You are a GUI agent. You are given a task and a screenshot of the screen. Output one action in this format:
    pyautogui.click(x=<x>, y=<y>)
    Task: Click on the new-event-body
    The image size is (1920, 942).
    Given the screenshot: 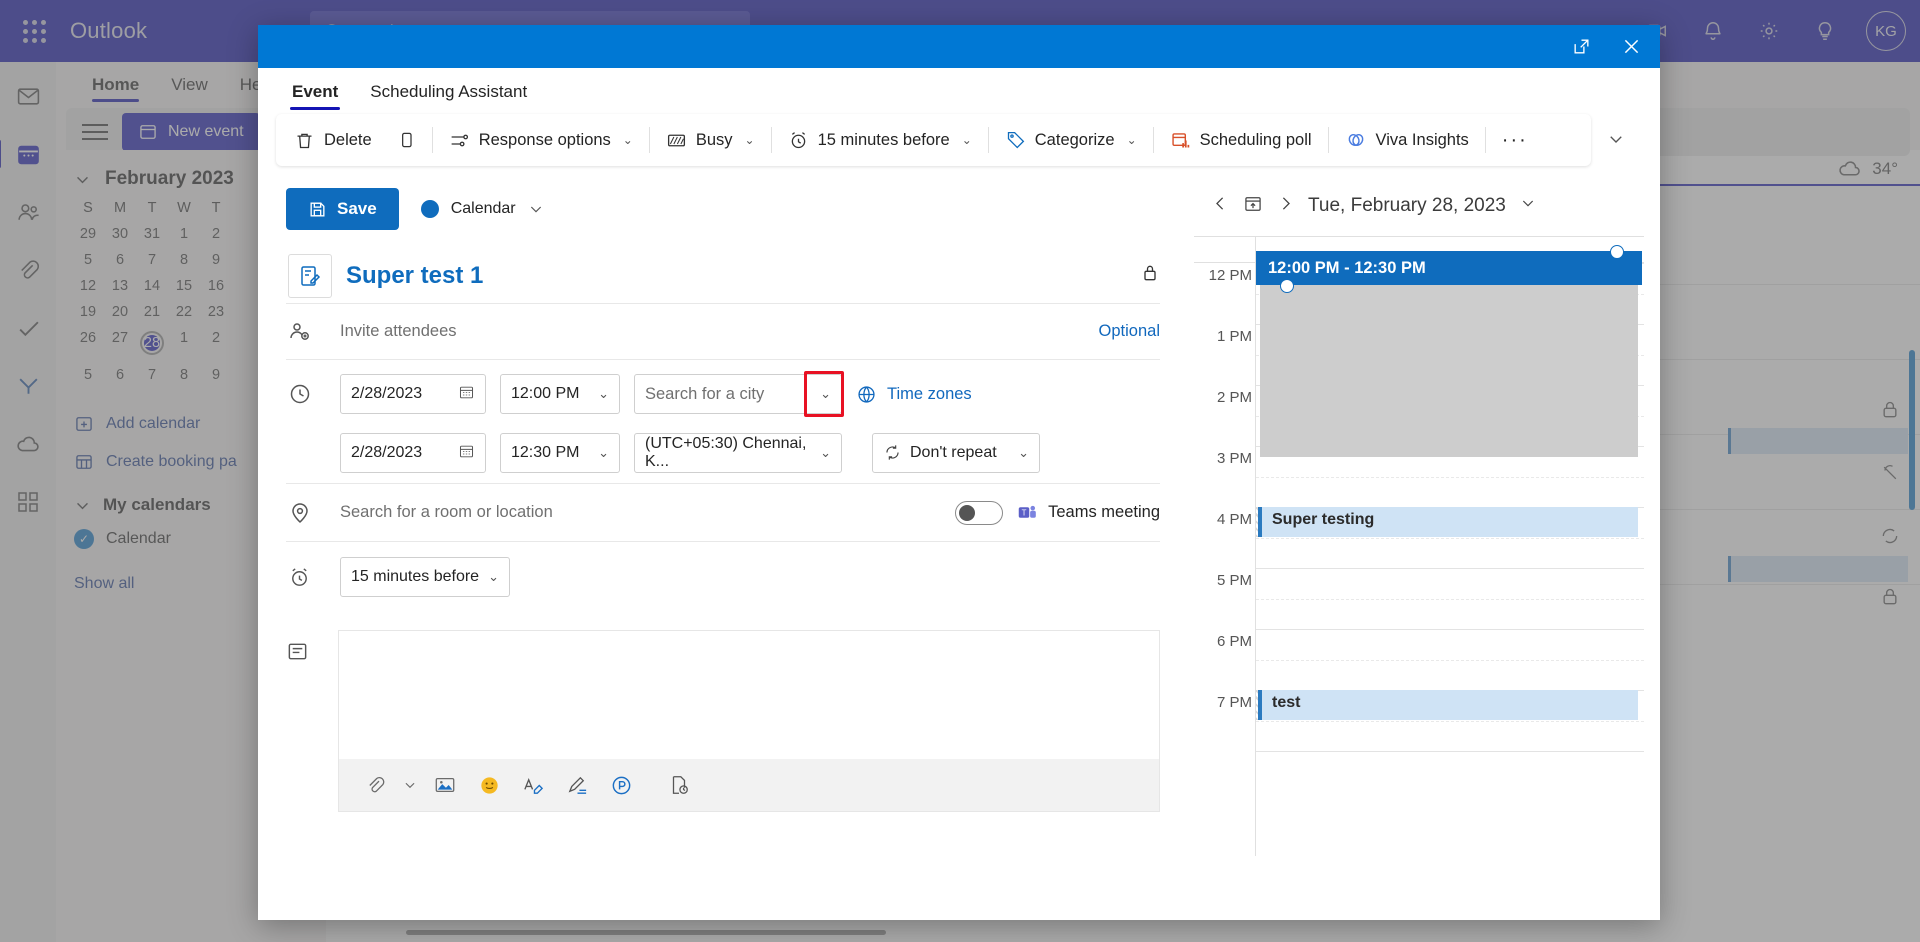 What is the action you would take?
    pyautogui.click(x=1449, y=371)
    